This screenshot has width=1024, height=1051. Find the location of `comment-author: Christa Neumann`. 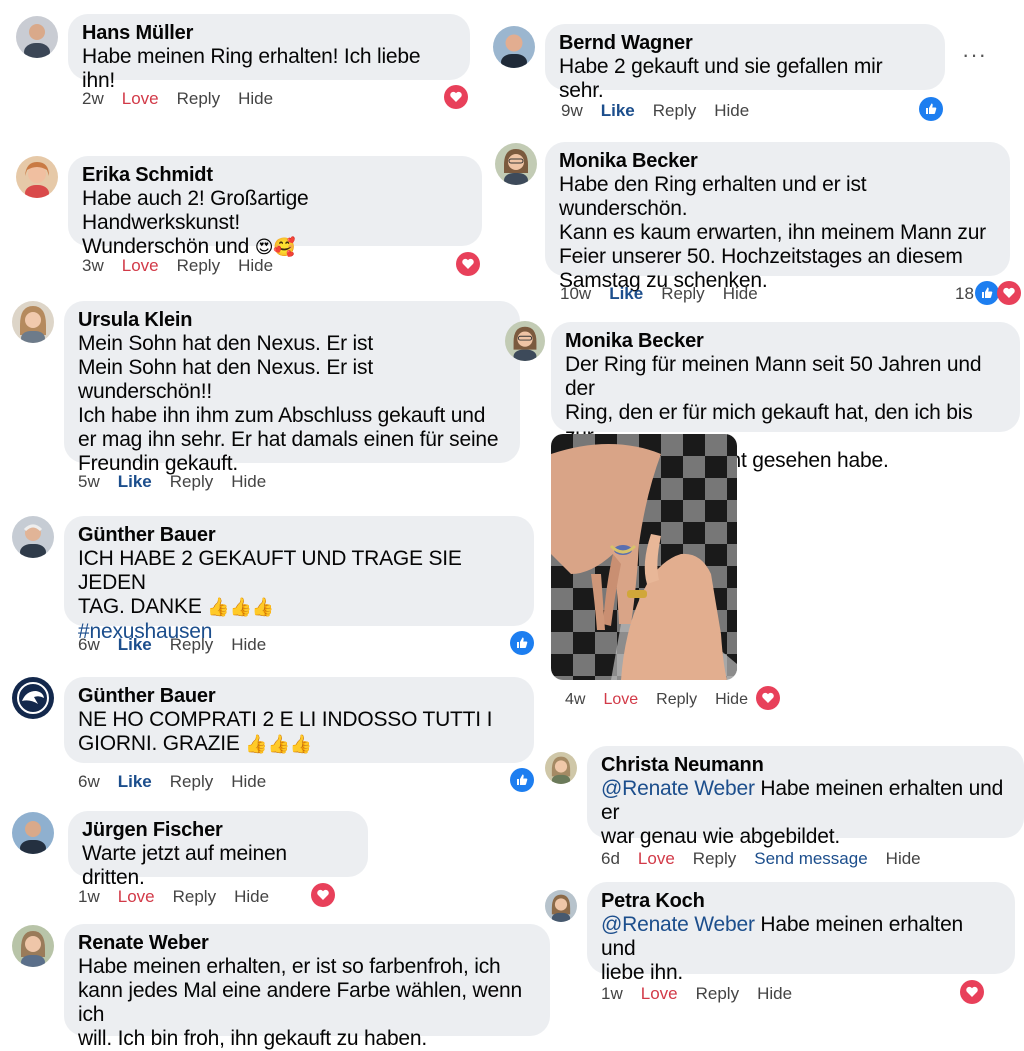

comment-author: Christa Neumann is located at coordinates (805, 765).